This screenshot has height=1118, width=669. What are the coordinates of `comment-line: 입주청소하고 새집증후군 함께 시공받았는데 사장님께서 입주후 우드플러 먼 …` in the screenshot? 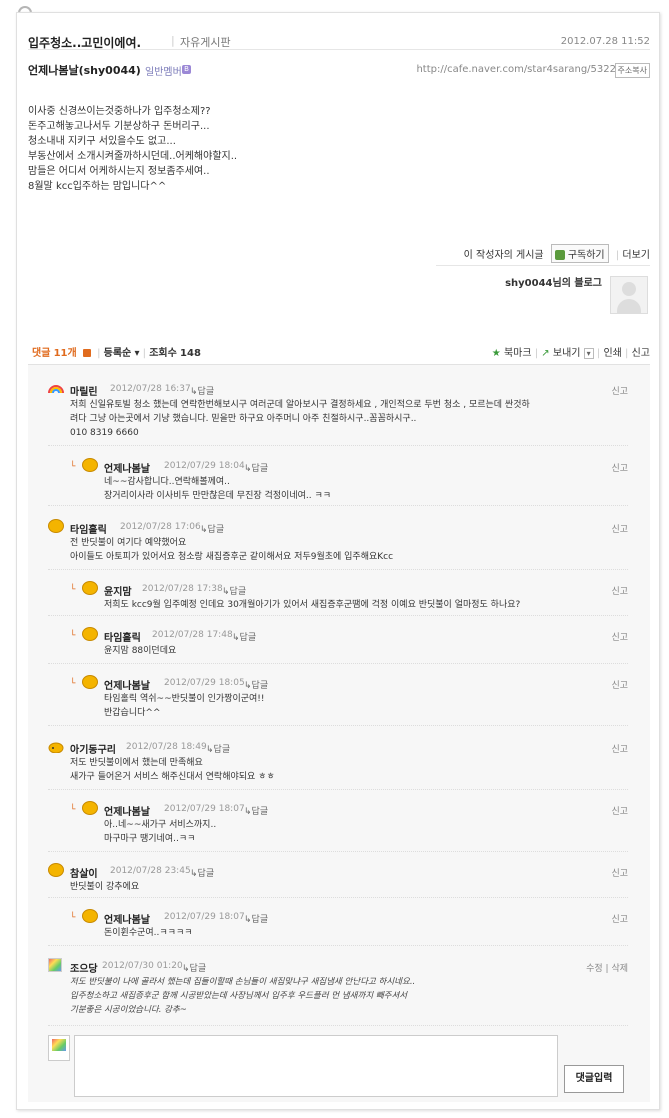 It's located at (239, 996).